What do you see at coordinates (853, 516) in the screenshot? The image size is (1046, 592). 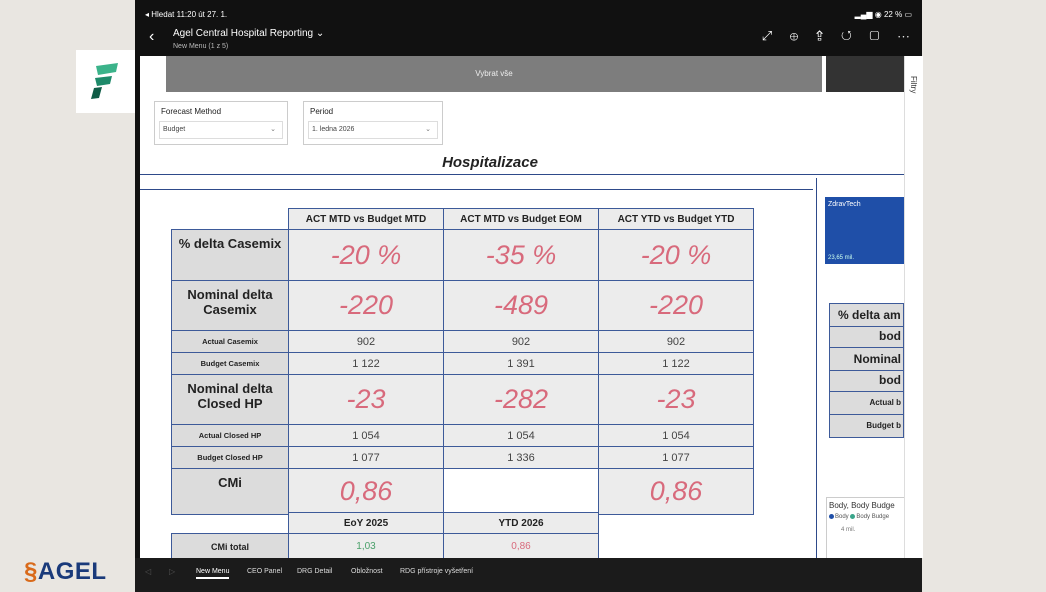 I see `legend-dot-icon` at bounding box center [853, 516].